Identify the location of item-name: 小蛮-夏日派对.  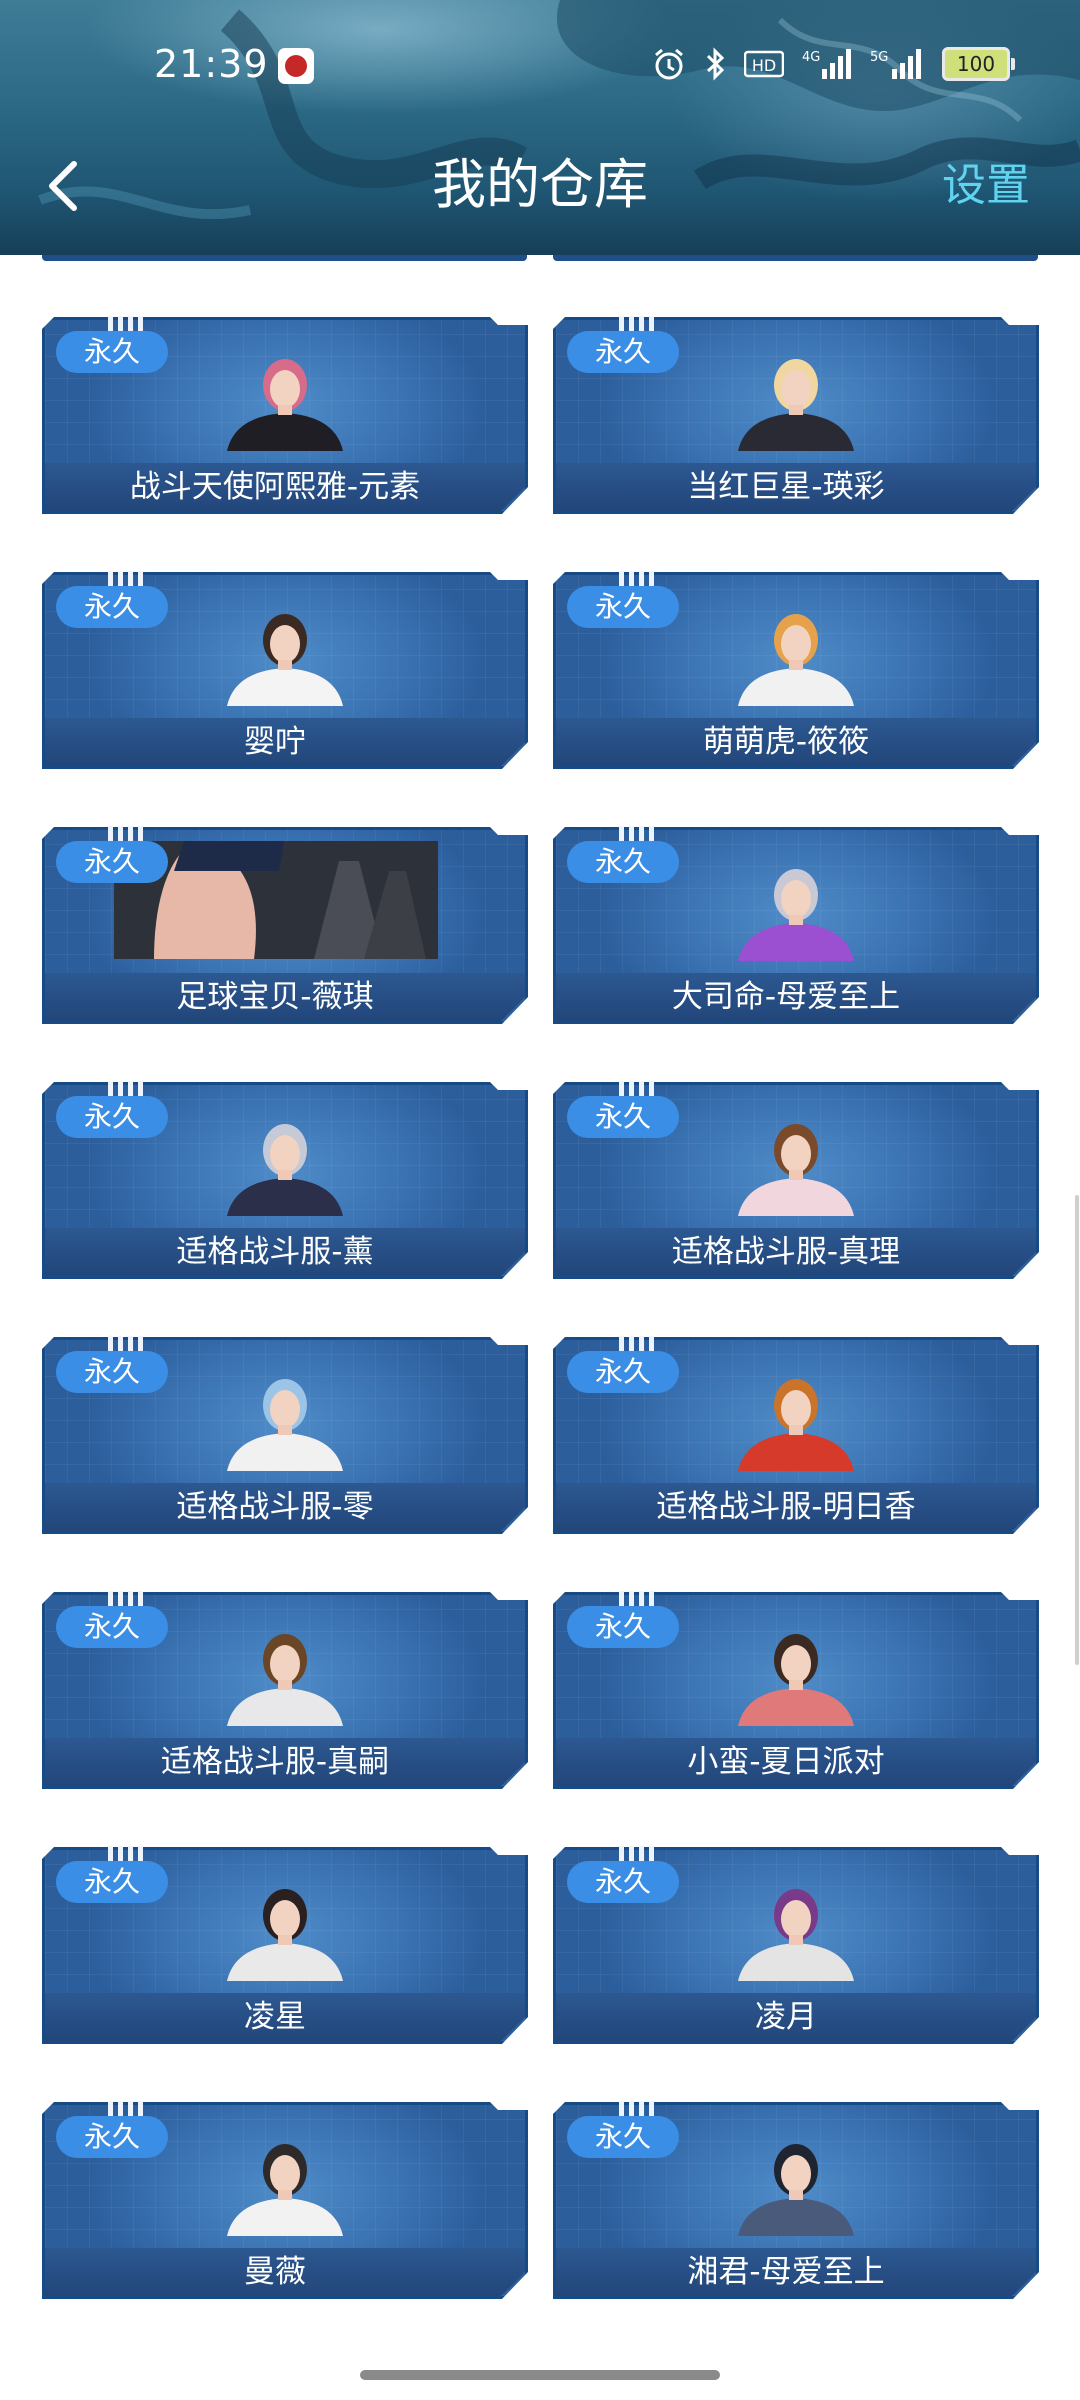
(786, 1762).